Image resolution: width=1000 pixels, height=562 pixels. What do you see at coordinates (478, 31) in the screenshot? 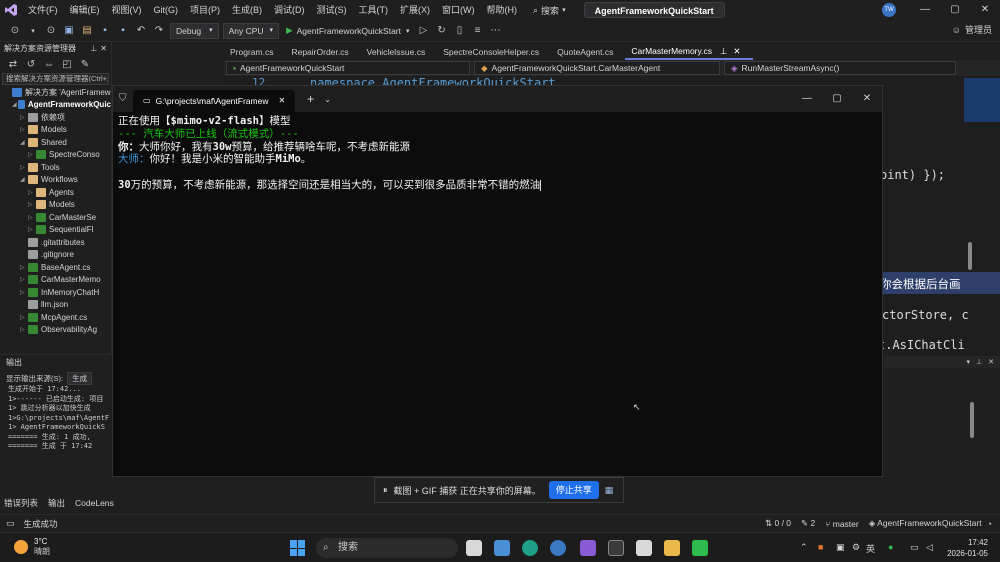
I see `comment-icon: ≡` at bounding box center [478, 31].